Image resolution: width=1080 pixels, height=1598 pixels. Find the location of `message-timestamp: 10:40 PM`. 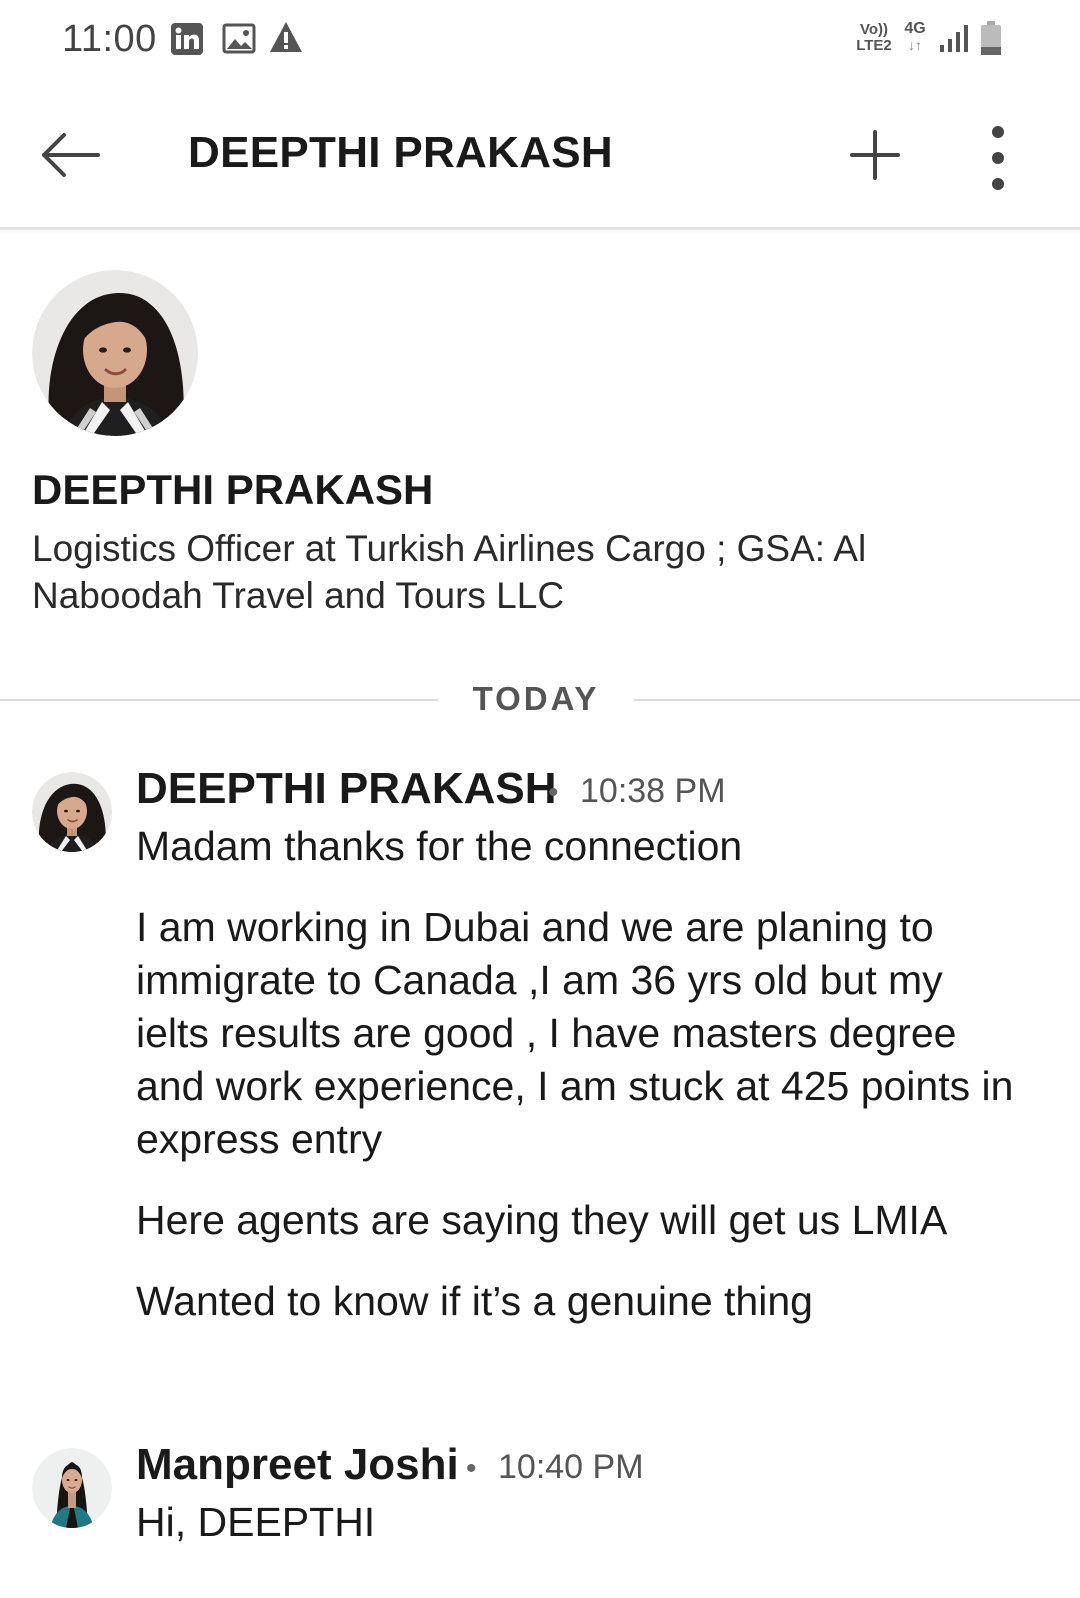

message-timestamp: 10:40 PM is located at coordinates (571, 1467).